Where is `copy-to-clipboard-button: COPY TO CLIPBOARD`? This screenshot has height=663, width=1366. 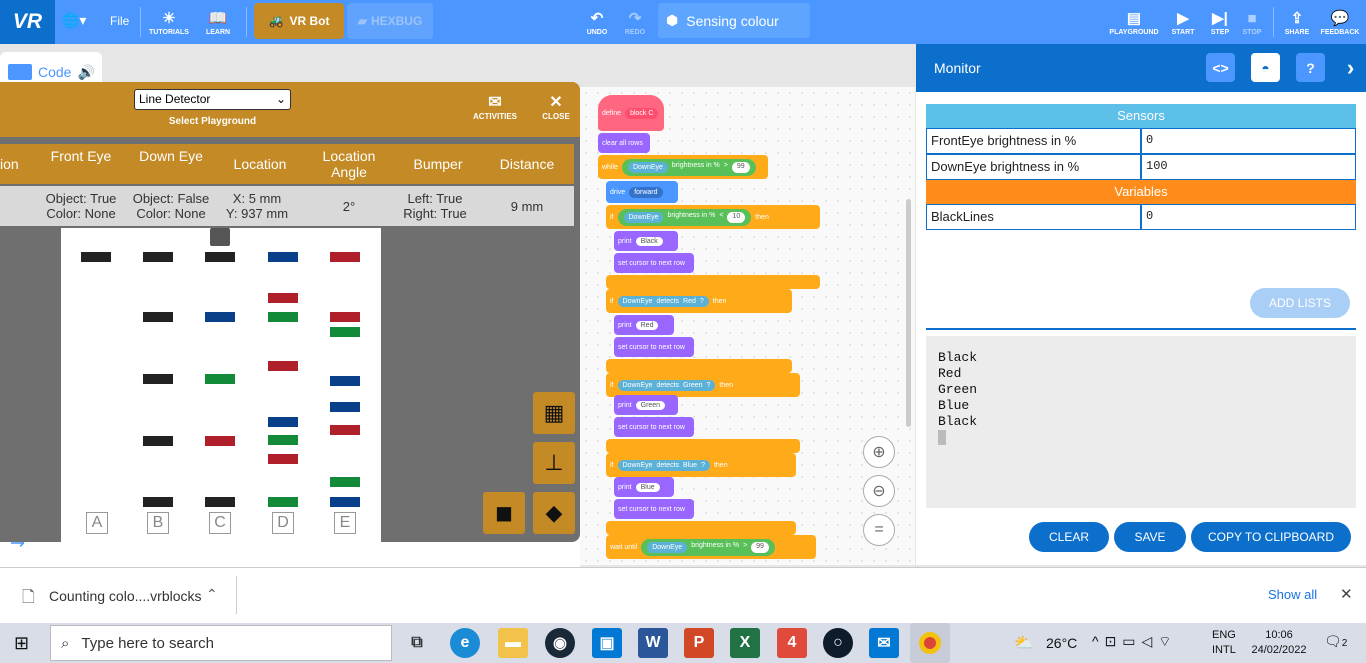
copy-to-clipboard-button: COPY TO CLIPBOARD is located at coordinates (1271, 537).